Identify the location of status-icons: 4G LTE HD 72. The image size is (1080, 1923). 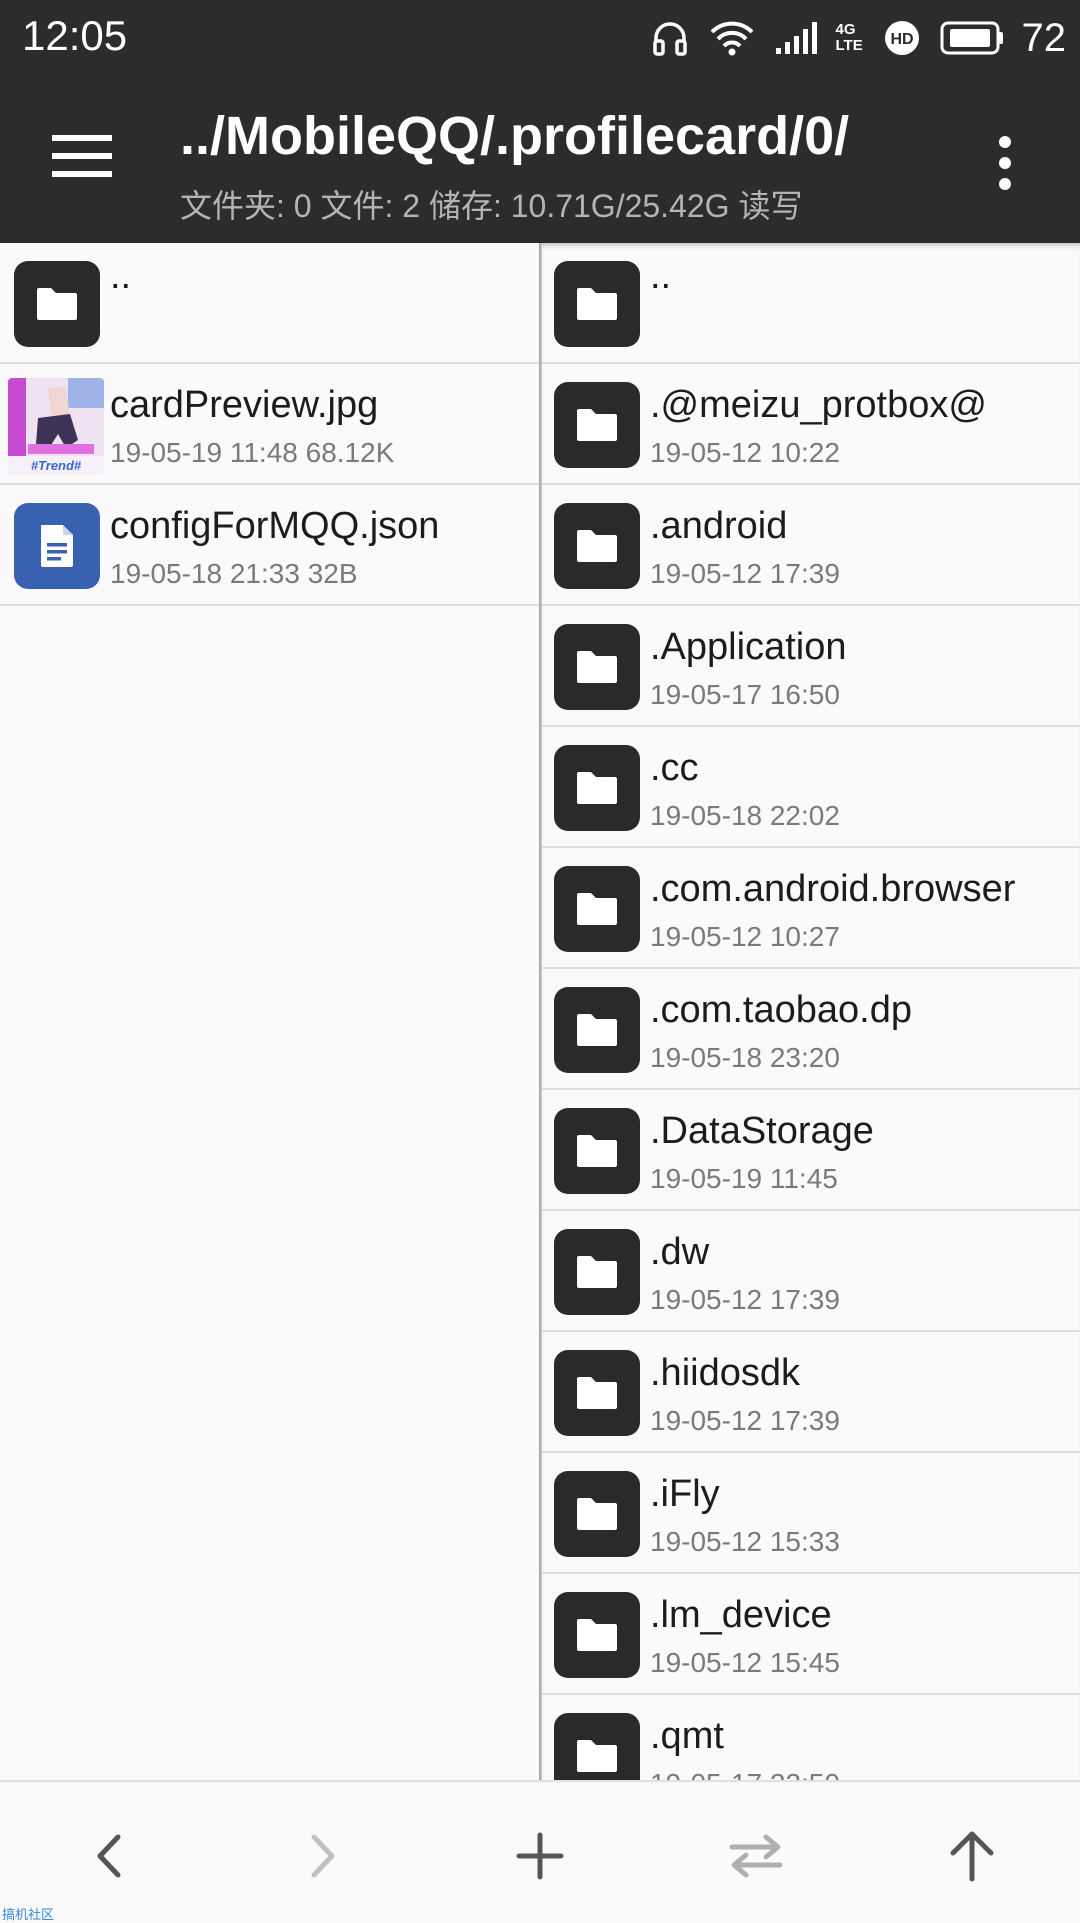
(858, 38).